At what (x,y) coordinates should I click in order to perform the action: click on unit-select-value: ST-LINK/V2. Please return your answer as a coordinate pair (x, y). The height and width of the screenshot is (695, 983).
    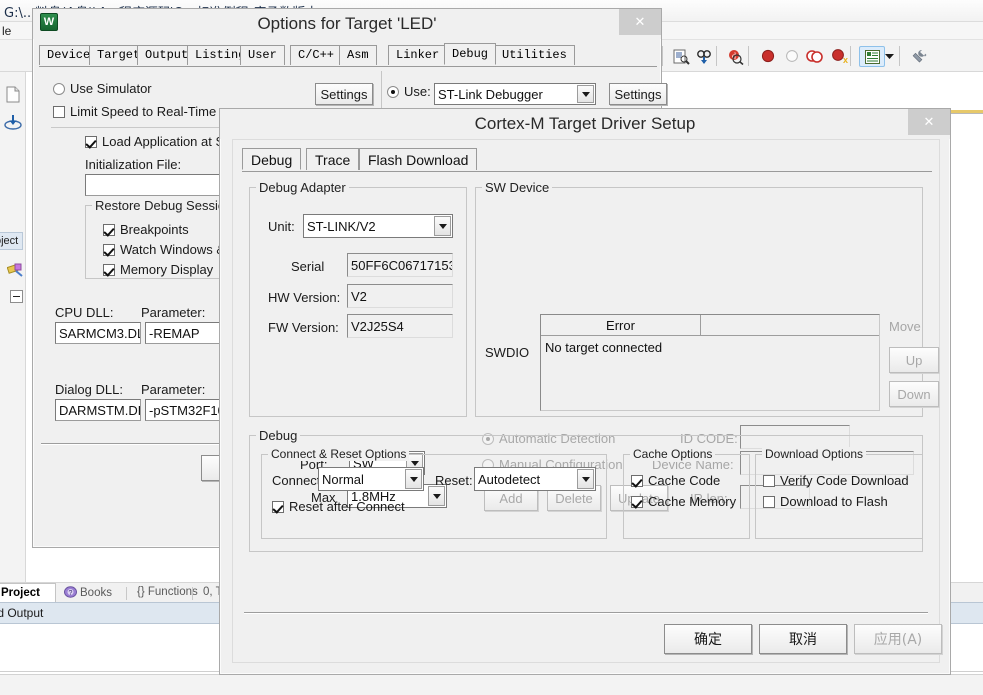
    Looking at the image, I should click on (341, 226).